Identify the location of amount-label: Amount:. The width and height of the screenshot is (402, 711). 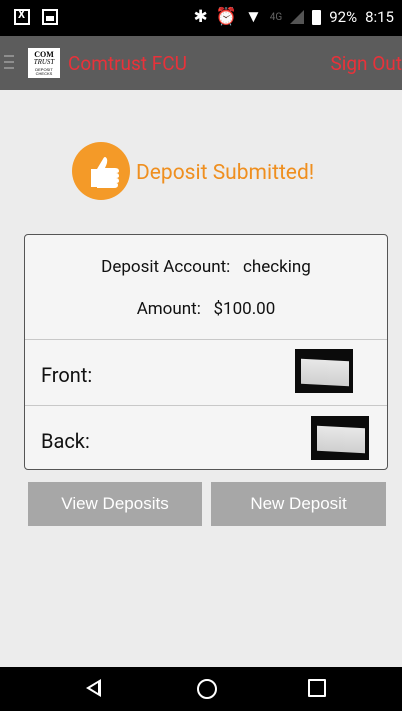
(168, 309).